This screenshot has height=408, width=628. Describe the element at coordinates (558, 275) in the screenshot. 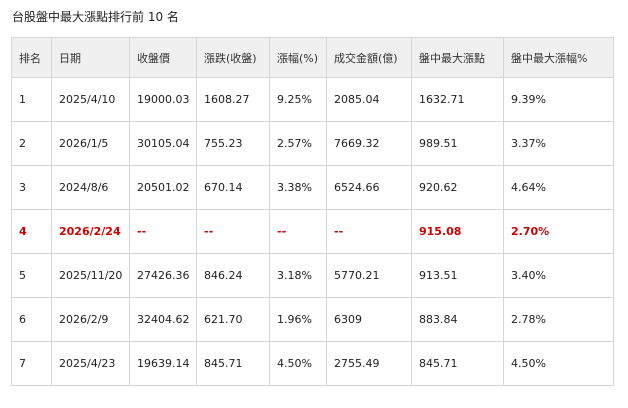

I see `cell-max-pct: 3.40%` at that location.